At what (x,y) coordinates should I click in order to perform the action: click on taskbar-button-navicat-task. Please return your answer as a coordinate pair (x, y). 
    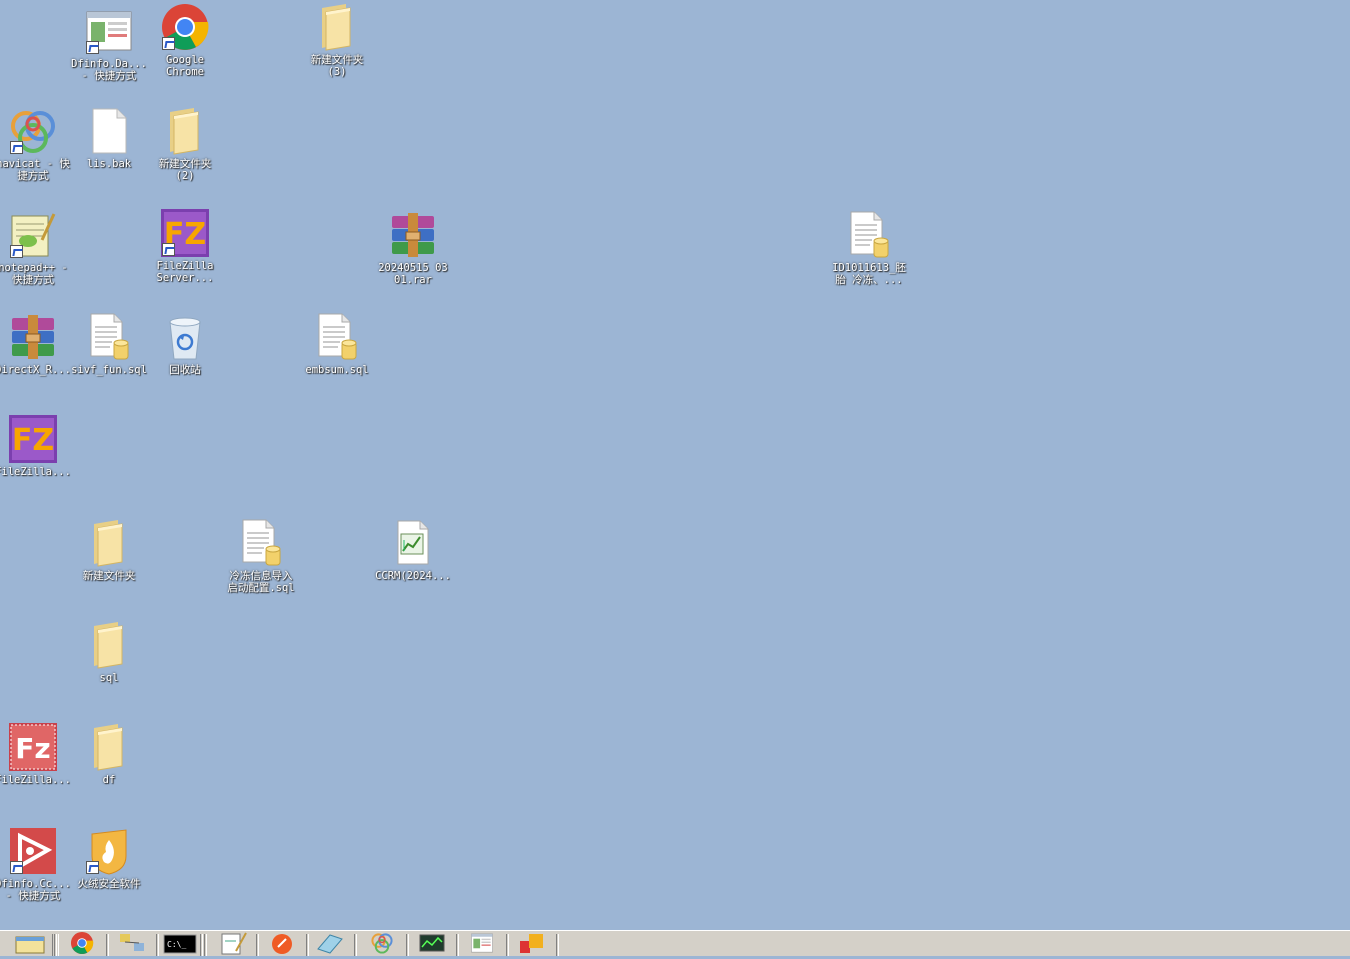
    Looking at the image, I should click on (382, 945).